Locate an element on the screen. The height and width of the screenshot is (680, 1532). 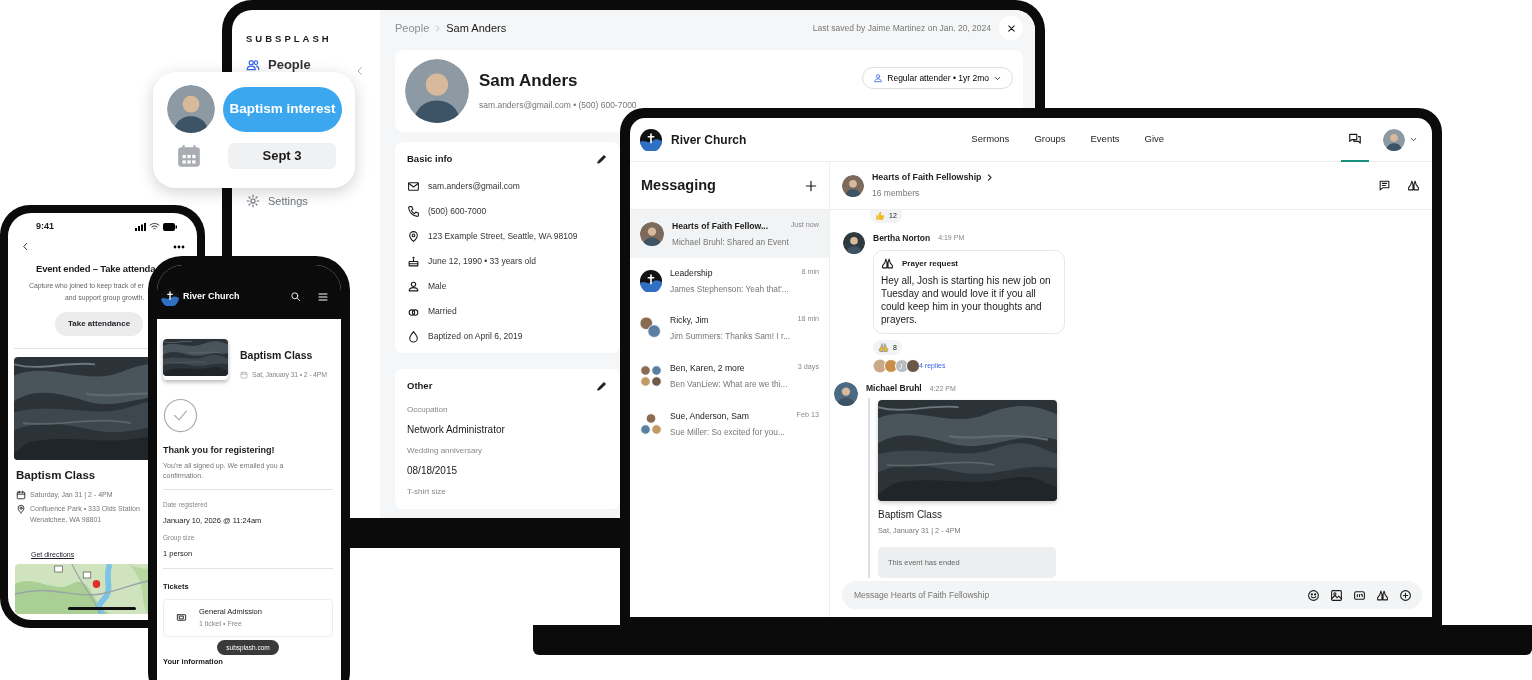
new-message-button is located at coordinates (811, 185).